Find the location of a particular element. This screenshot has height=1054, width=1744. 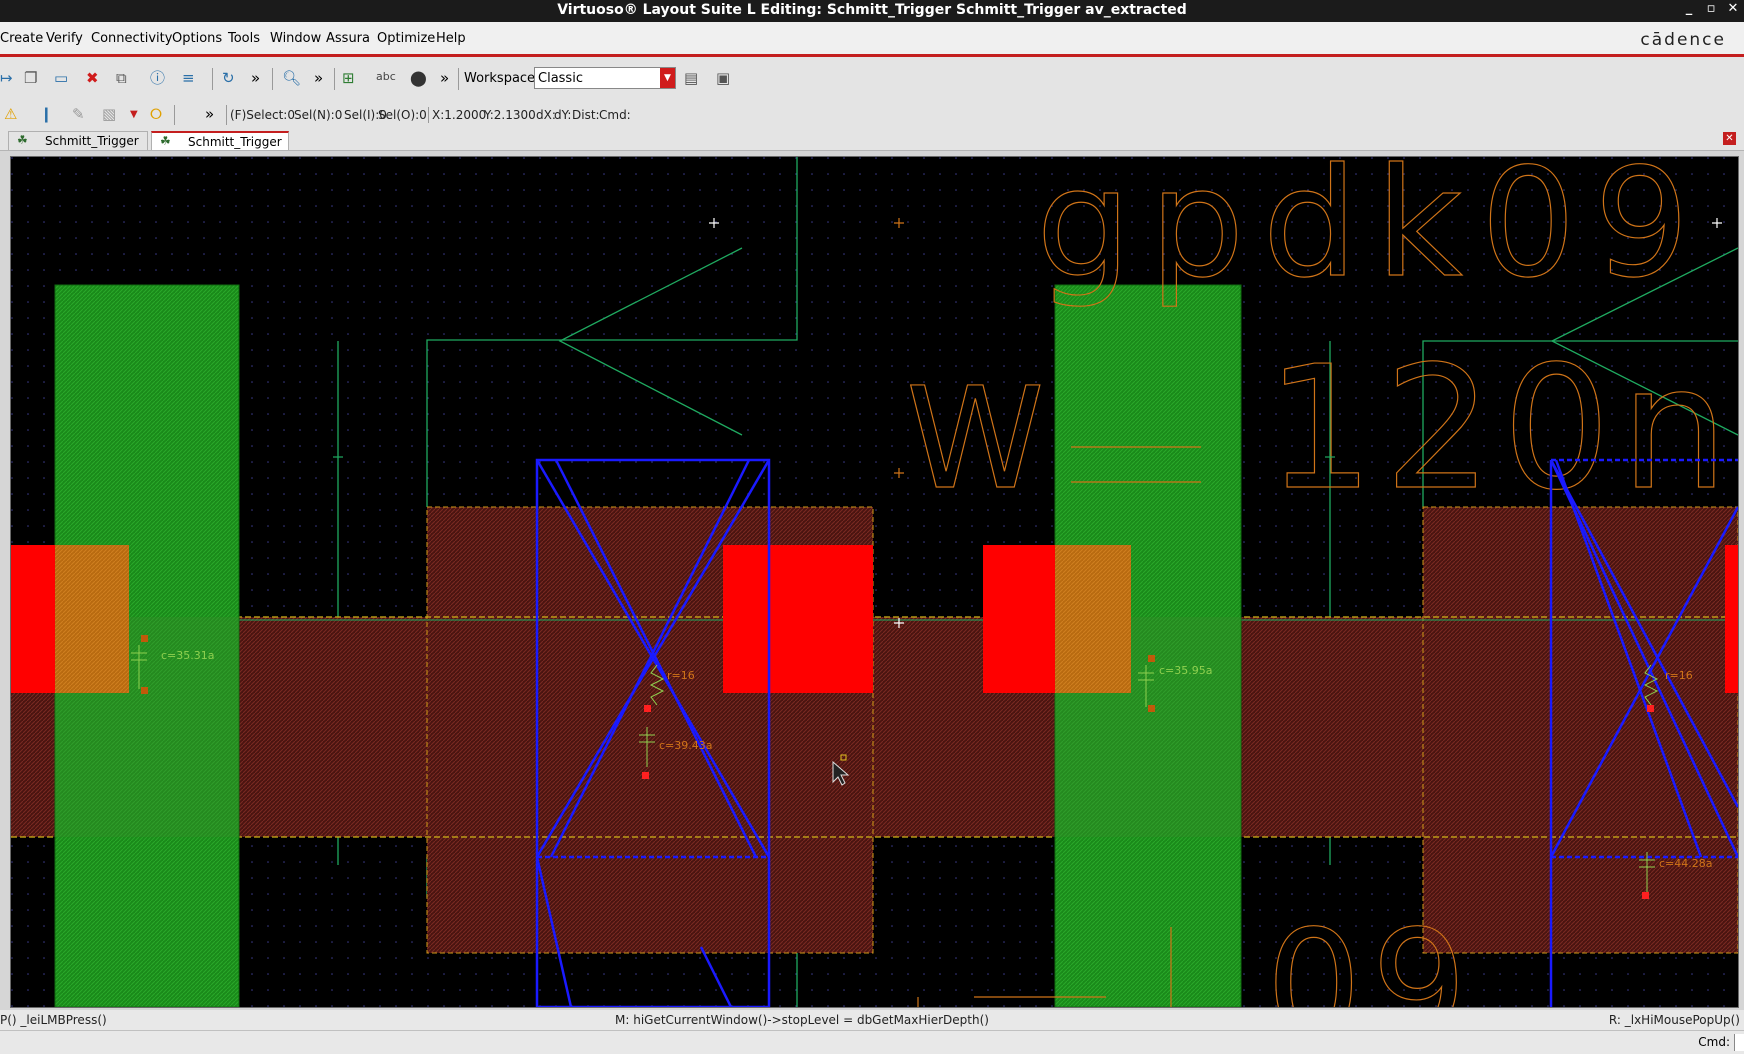

tab-bar: ☘ Schmitt_Trigger ☘ Schmitt_Trigger ✕ is located at coordinates (872, 140).